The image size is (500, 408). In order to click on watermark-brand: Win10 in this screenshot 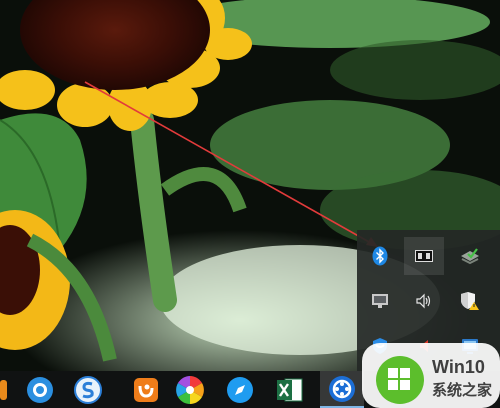, I will do `click(458, 367)`.